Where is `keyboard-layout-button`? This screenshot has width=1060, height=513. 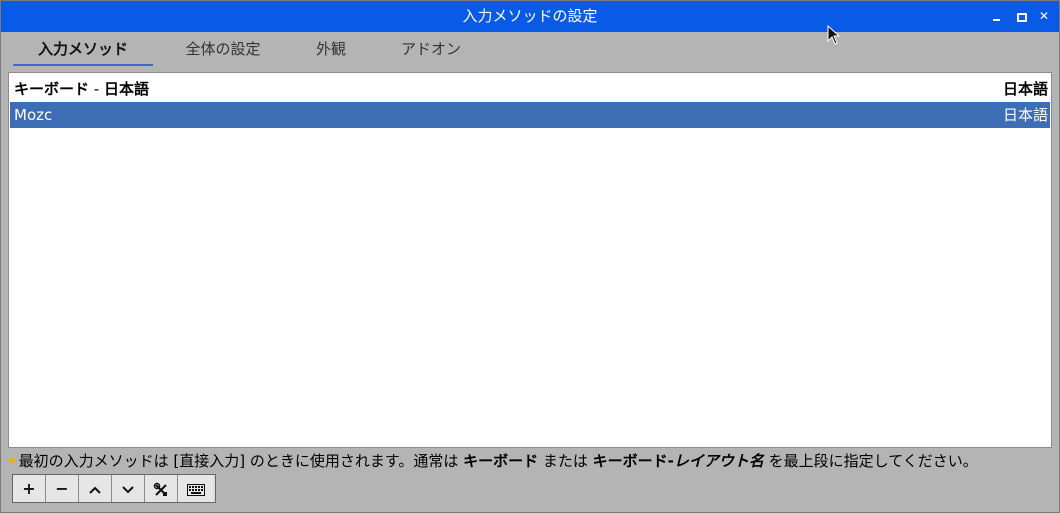 keyboard-layout-button is located at coordinates (195, 488).